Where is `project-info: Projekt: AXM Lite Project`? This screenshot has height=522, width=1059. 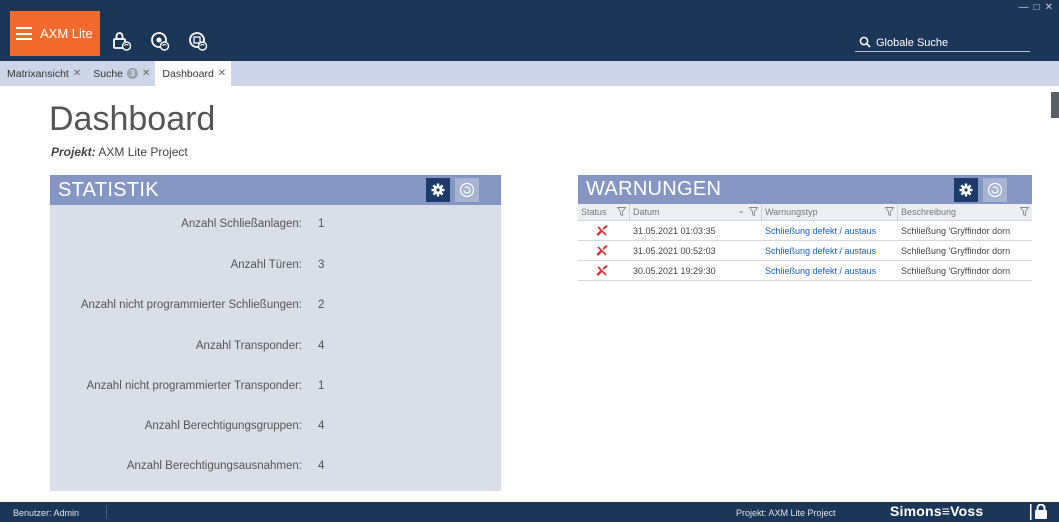
project-info: Projekt: AXM Lite Project is located at coordinates (119, 152).